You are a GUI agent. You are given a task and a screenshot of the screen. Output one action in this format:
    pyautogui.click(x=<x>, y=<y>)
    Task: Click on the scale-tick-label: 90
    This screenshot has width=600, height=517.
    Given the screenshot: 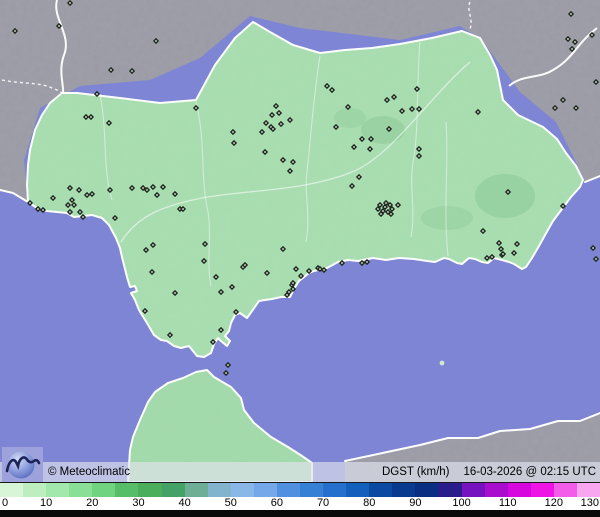 What is the action you would take?
    pyautogui.click(x=415, y=503)
    